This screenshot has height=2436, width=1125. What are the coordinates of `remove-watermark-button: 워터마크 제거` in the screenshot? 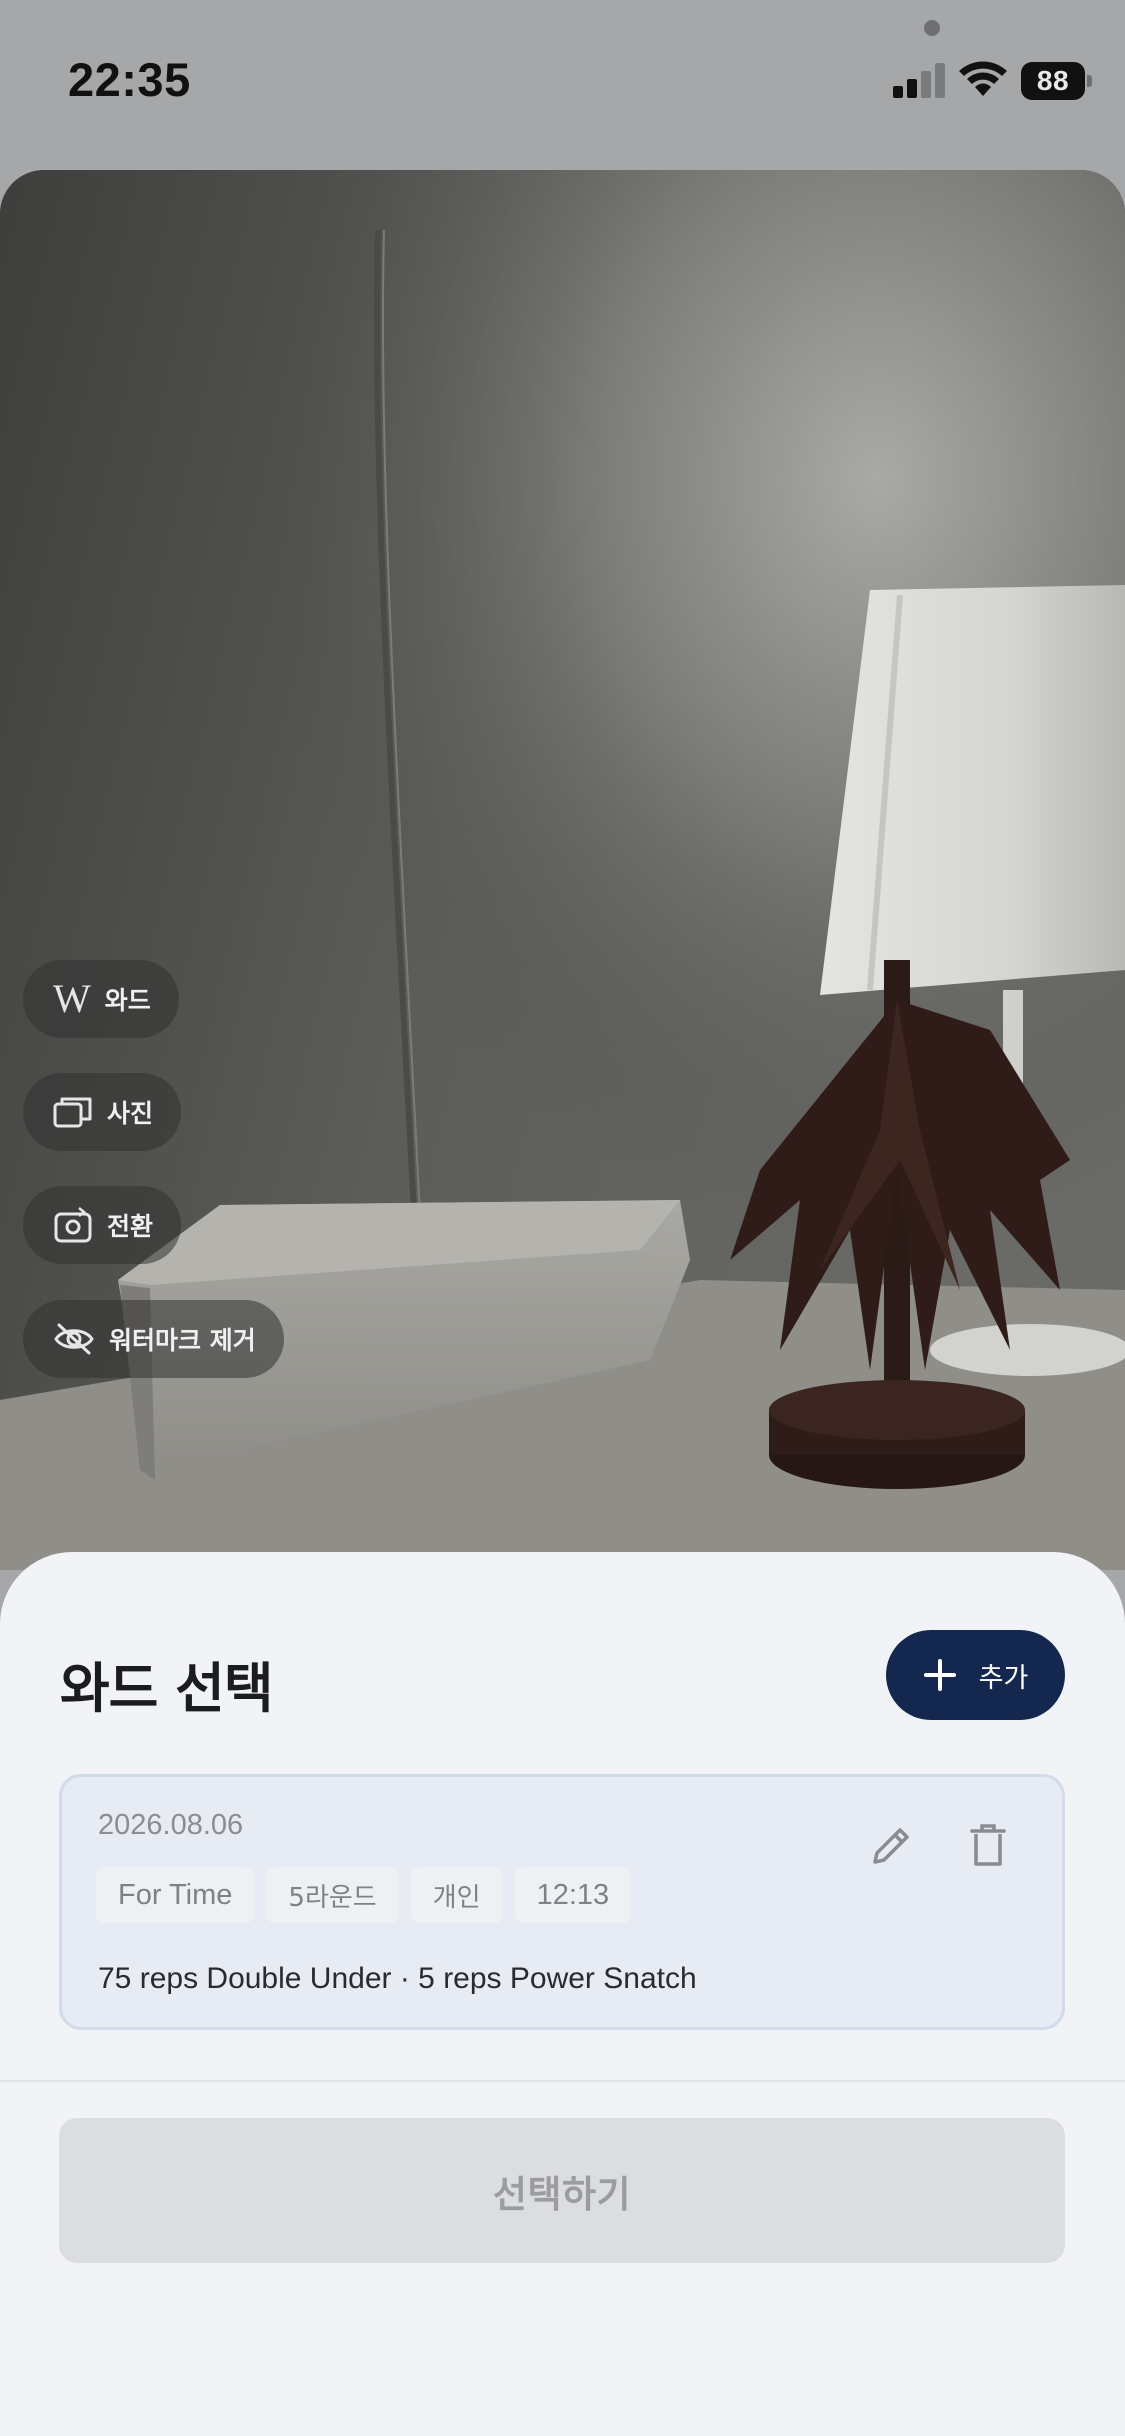 It's located at (153, 1339).